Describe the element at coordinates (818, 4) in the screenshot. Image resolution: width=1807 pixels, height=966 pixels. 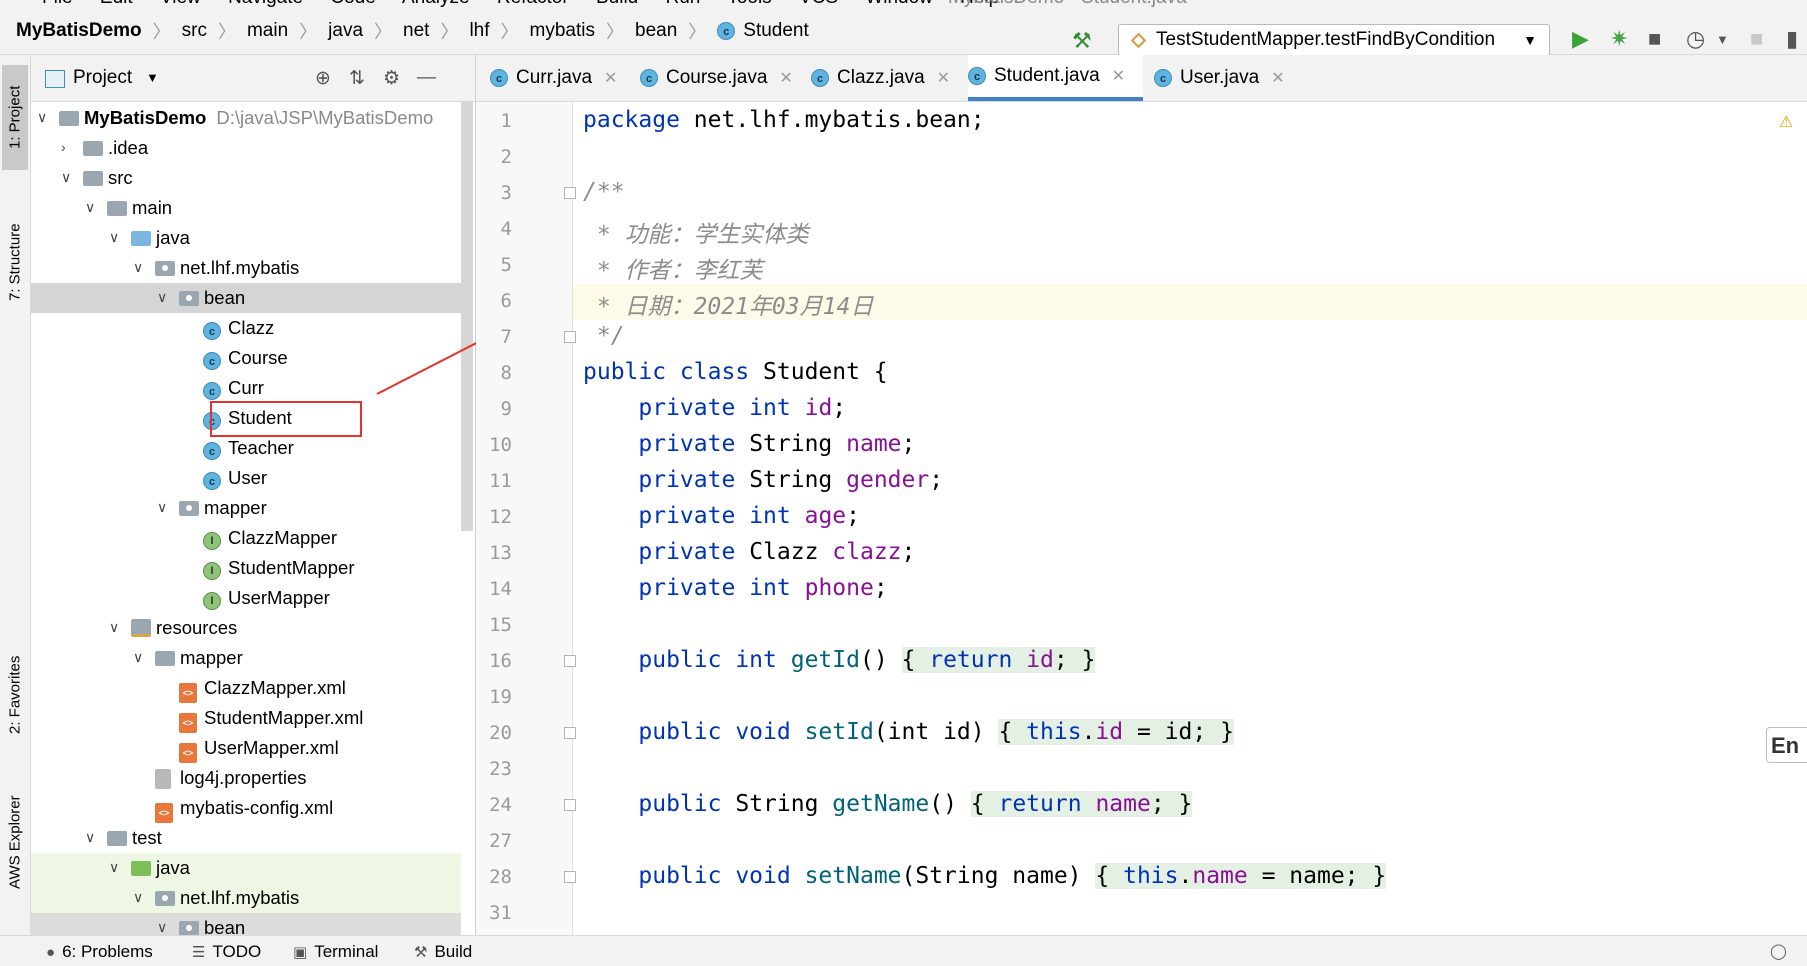
I see `menu-vcs: VCS` at that location.